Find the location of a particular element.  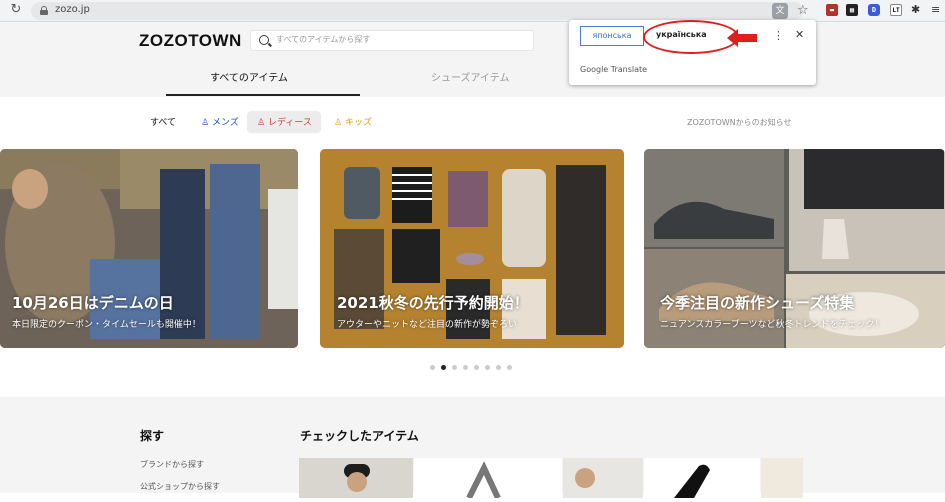

kids-icon: ♙ is located at coordinates (339, 123).